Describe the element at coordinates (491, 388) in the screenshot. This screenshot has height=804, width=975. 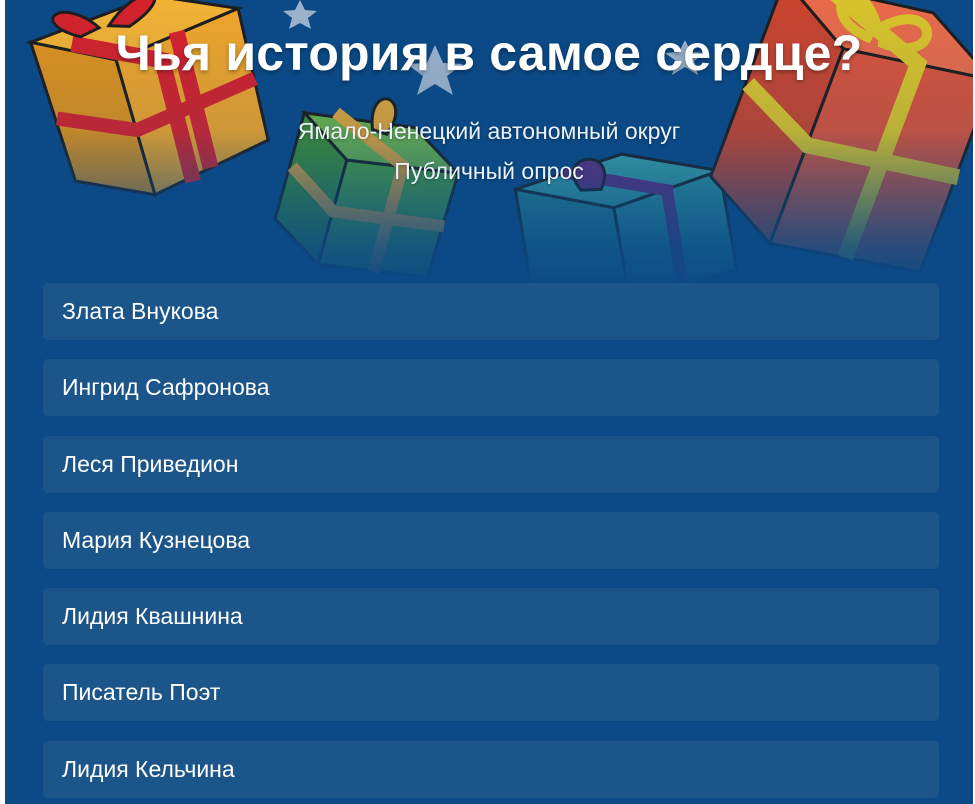
I see `option-button: Ингрид Сафронова` at that location.